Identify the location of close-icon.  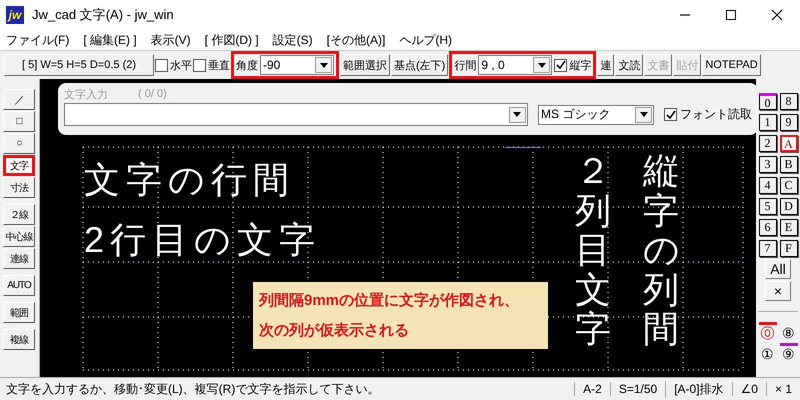
(777, 15).